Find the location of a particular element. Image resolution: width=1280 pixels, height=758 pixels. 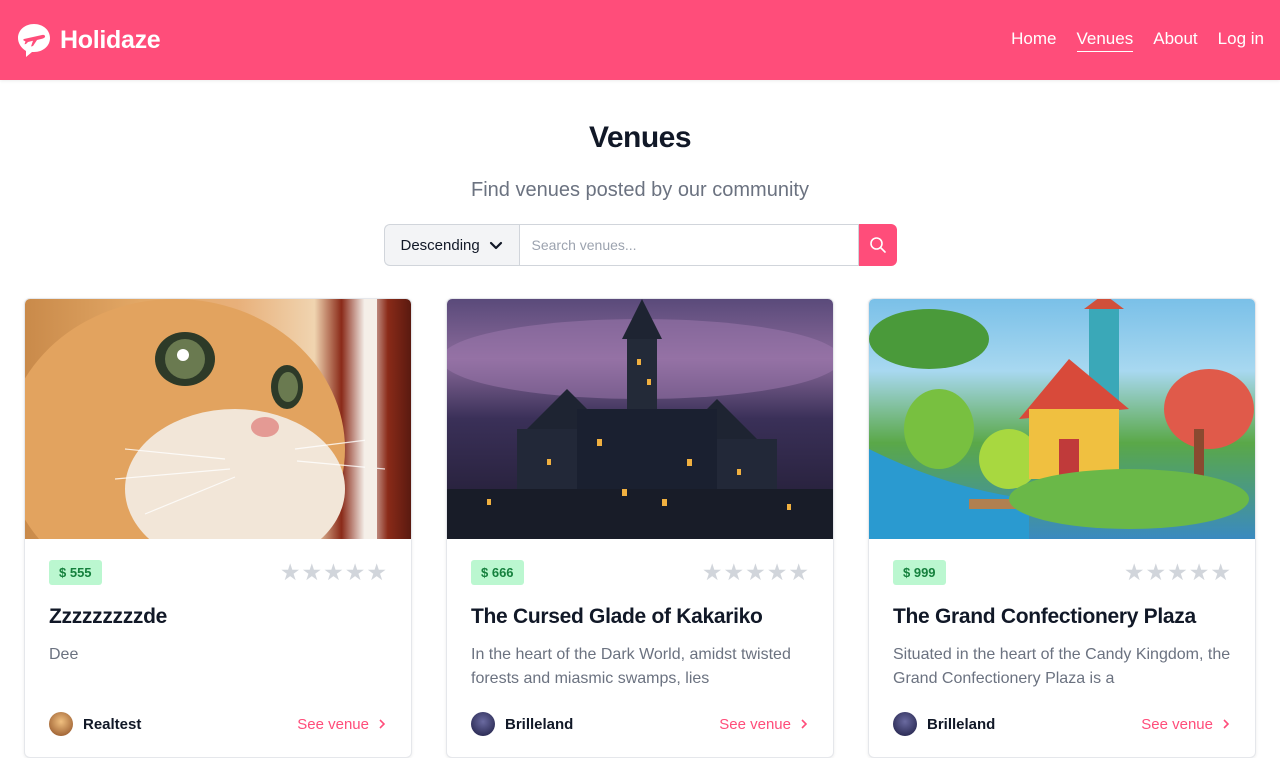

price-badge: $ 666 is located at coordinates (497, 572).